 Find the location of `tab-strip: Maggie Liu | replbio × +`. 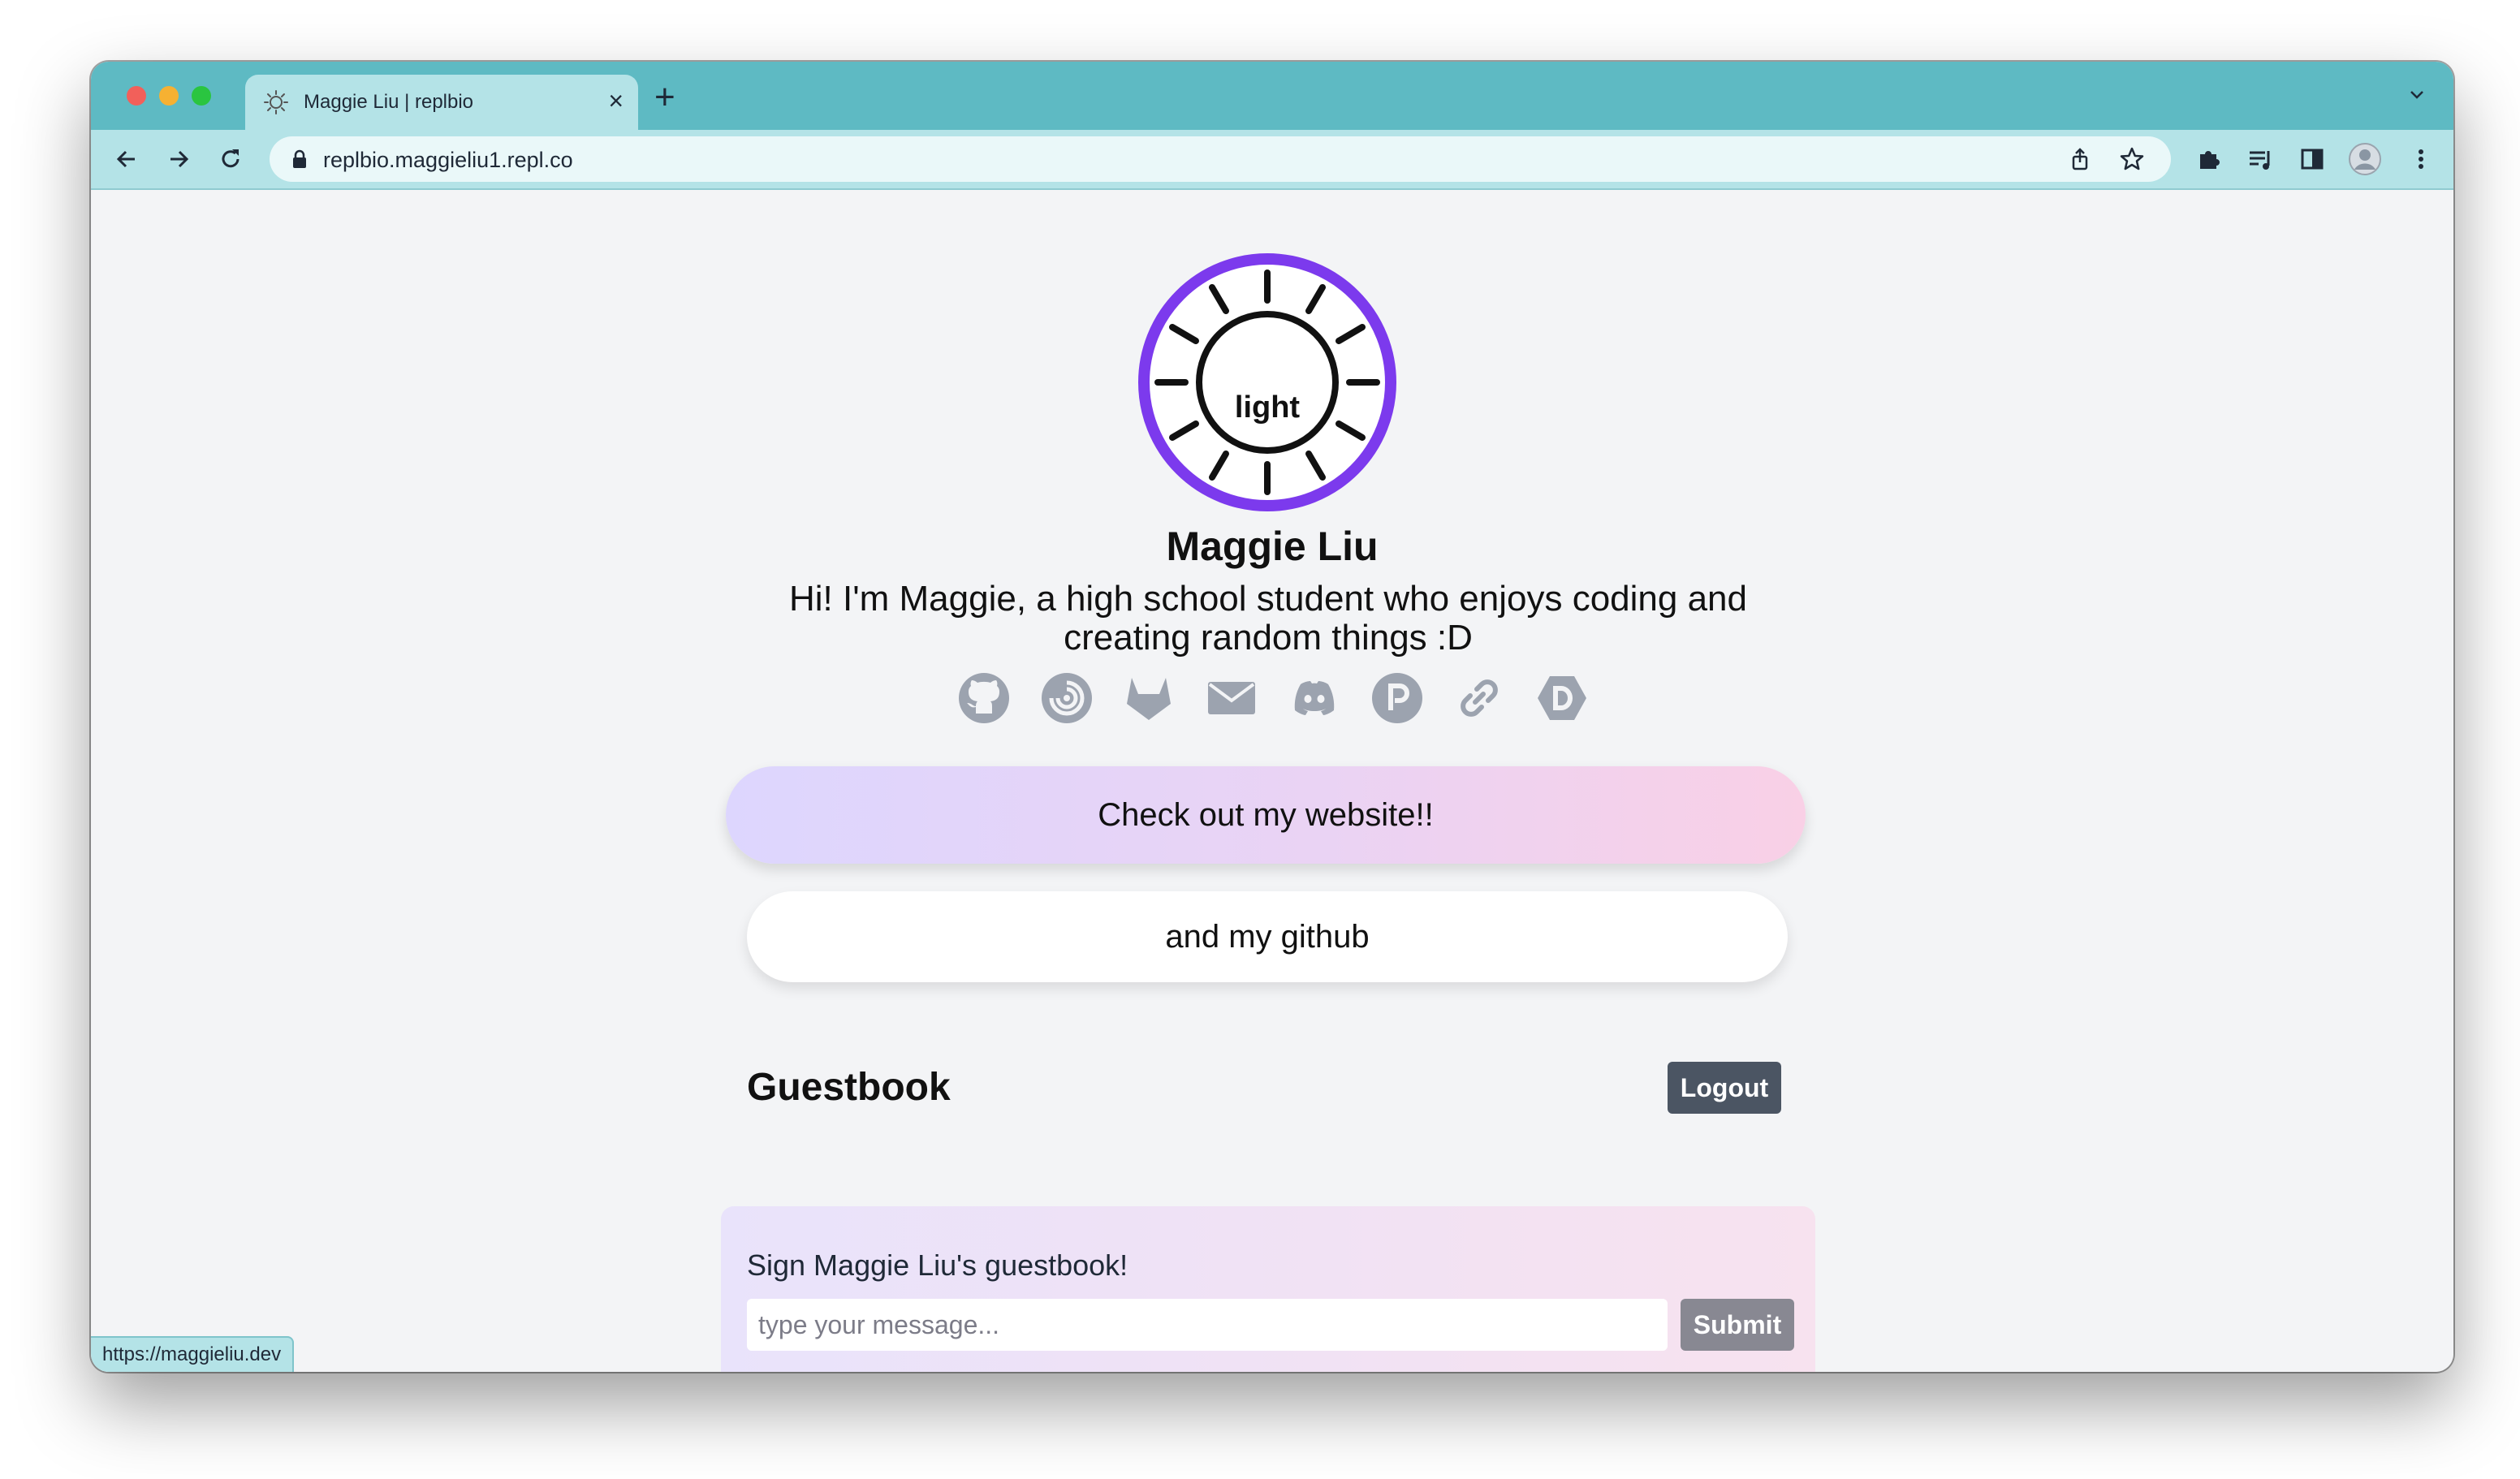

tab-strip: Maggie Liu | replbio × + is located at coordinates (1272, 96).